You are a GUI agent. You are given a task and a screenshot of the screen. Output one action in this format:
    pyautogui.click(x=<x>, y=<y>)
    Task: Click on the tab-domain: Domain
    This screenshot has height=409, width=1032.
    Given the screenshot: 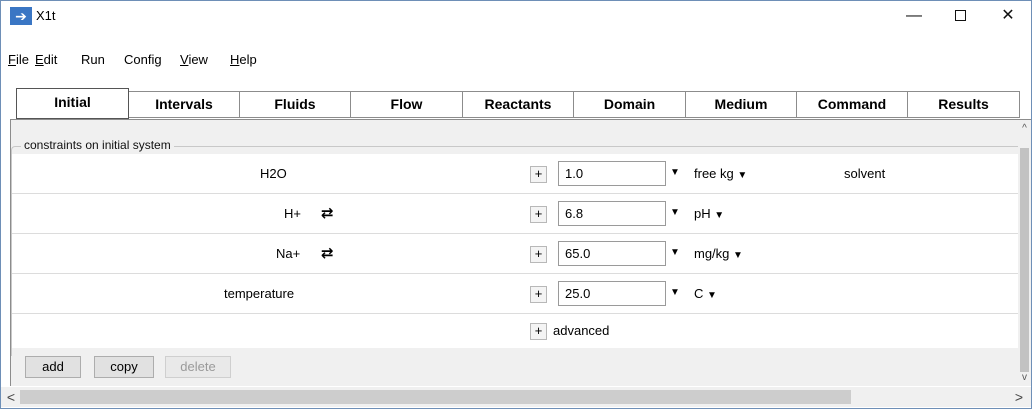 What is the action you would take?
    pyautogui.click(x=629, y=104)
    